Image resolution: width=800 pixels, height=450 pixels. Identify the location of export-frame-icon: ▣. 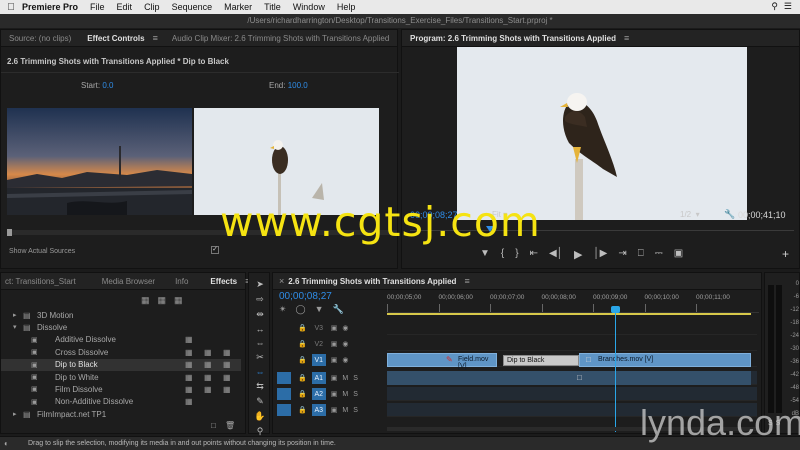
(678, 254).